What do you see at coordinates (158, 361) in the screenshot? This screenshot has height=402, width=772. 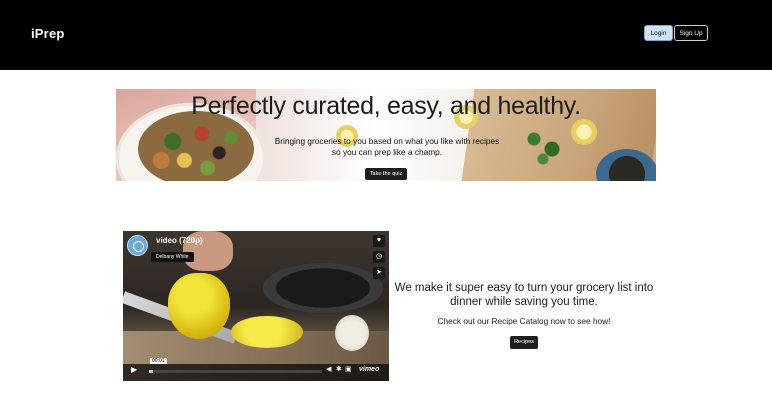 I see `timecode-tooltip: 00:01` at bounding box center [158, 361].